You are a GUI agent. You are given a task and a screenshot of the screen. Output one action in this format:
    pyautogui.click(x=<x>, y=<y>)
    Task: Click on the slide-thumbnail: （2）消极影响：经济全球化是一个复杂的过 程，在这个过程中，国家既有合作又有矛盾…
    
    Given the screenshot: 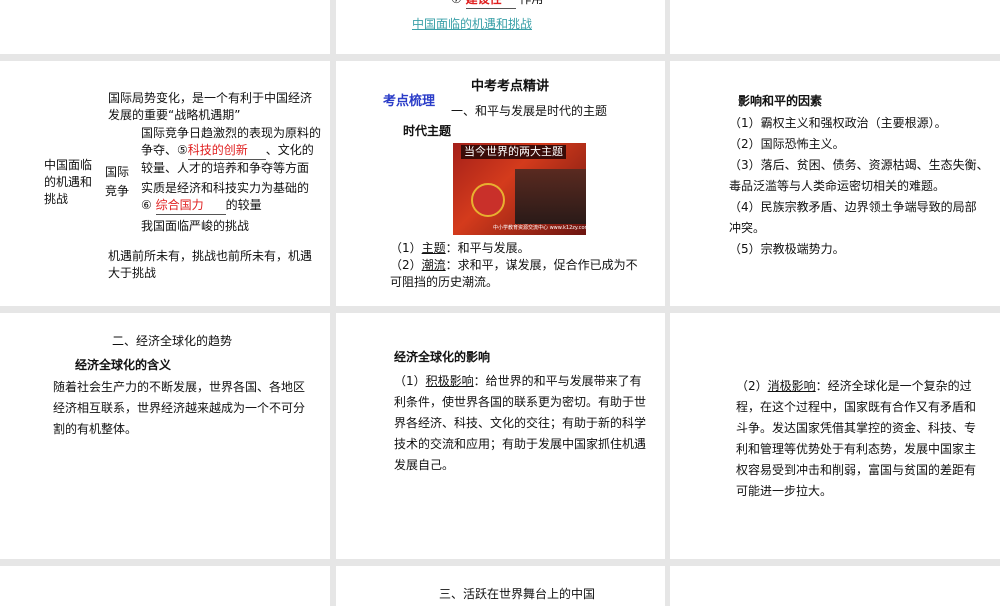 What is the action you would take?
    pyautogui.click(x=835, y=436)
    